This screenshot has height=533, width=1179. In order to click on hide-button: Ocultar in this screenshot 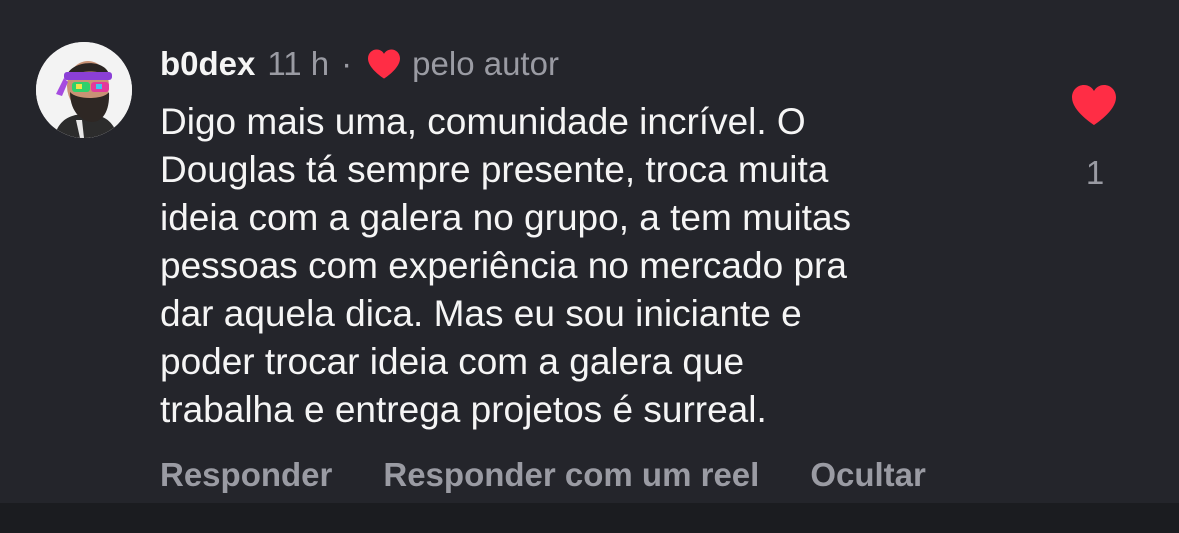, I will do `click(868, 475)`.